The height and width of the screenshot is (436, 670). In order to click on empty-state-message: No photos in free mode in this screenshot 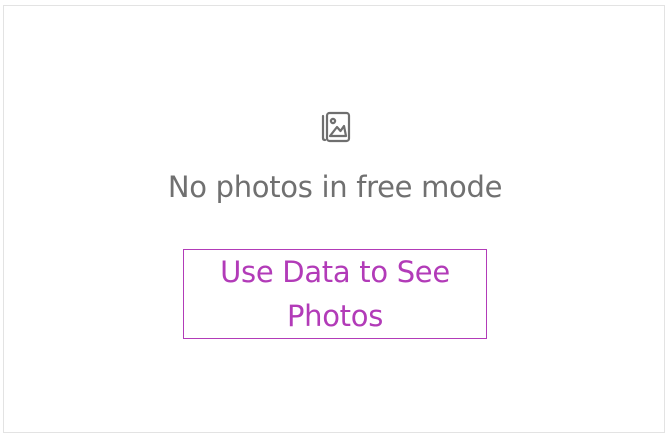, I will do `click(335, 187)`.